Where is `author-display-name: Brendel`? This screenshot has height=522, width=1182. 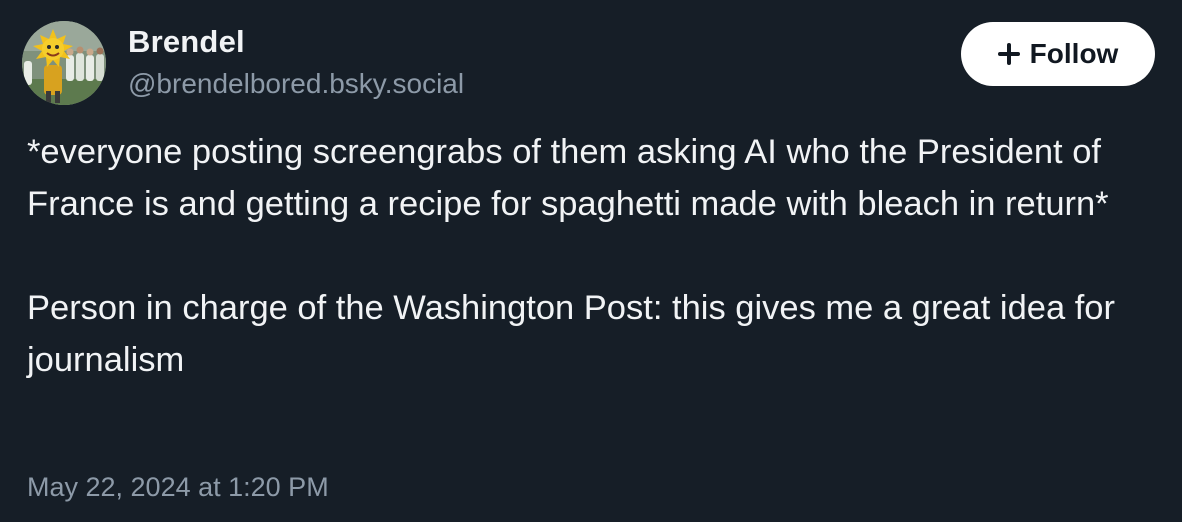
author-display-name: Brendel is located at coordinates (186, 42).